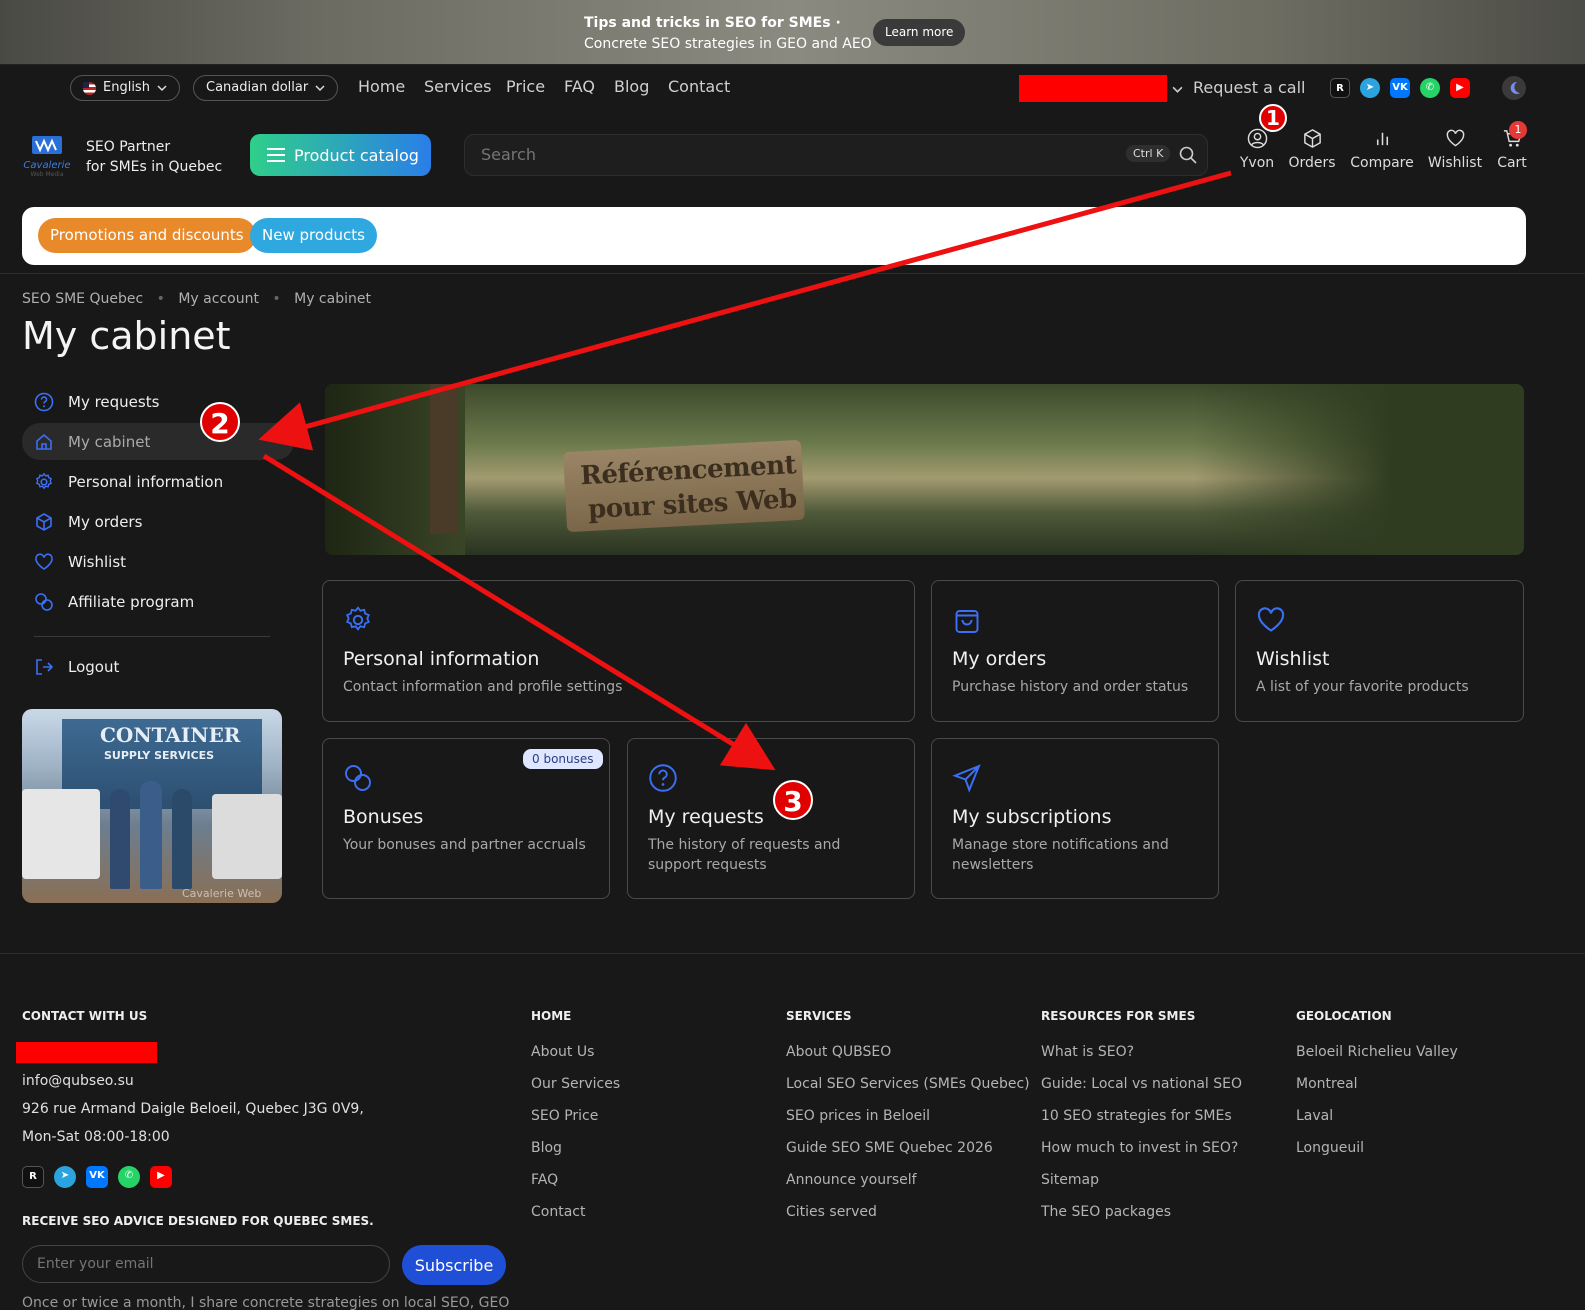  I want to click on footer-link: Guide: Local vs national SEO, so click(1141, 1084).